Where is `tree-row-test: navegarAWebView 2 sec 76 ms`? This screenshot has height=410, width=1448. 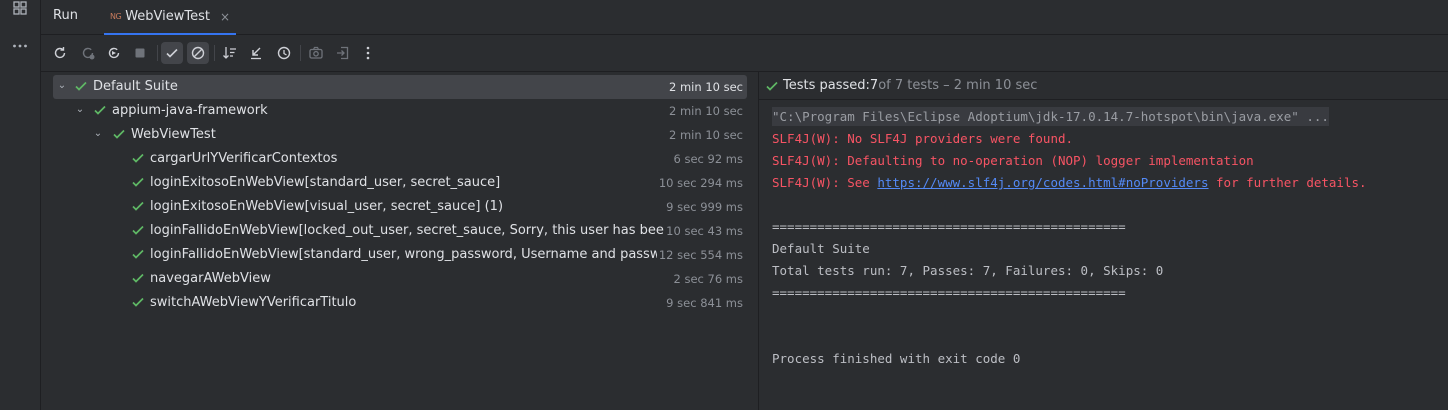
tree-row-test: navegarAWebView 2 sec 76 ms is located at coordinates (400, 279).